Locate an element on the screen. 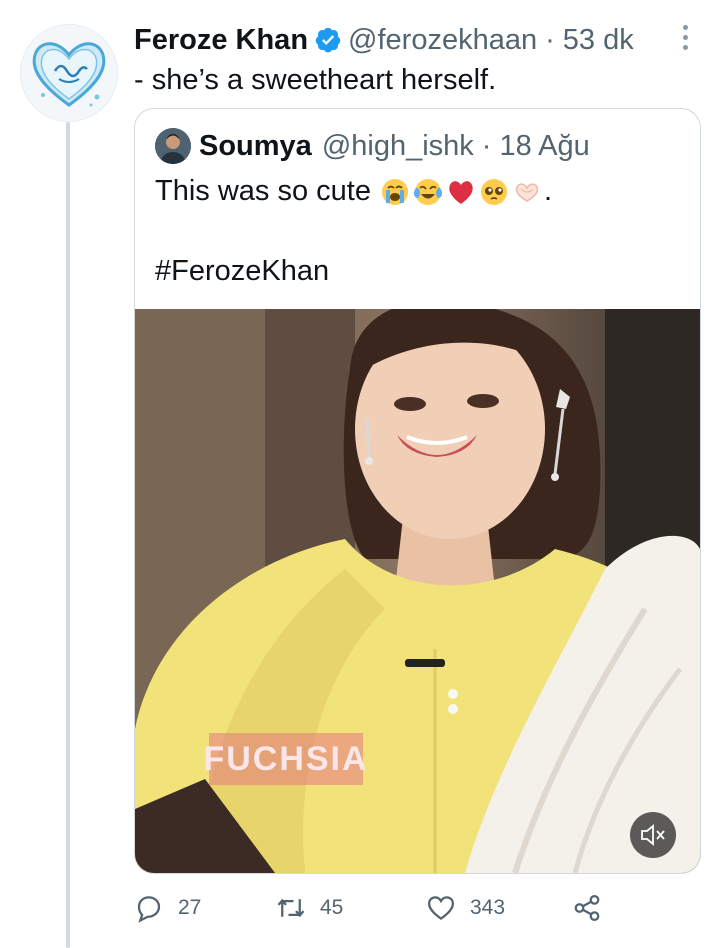 The height and width of the screenshot is (948, 720). person-avatar-image is located at coordinates (173, 146).